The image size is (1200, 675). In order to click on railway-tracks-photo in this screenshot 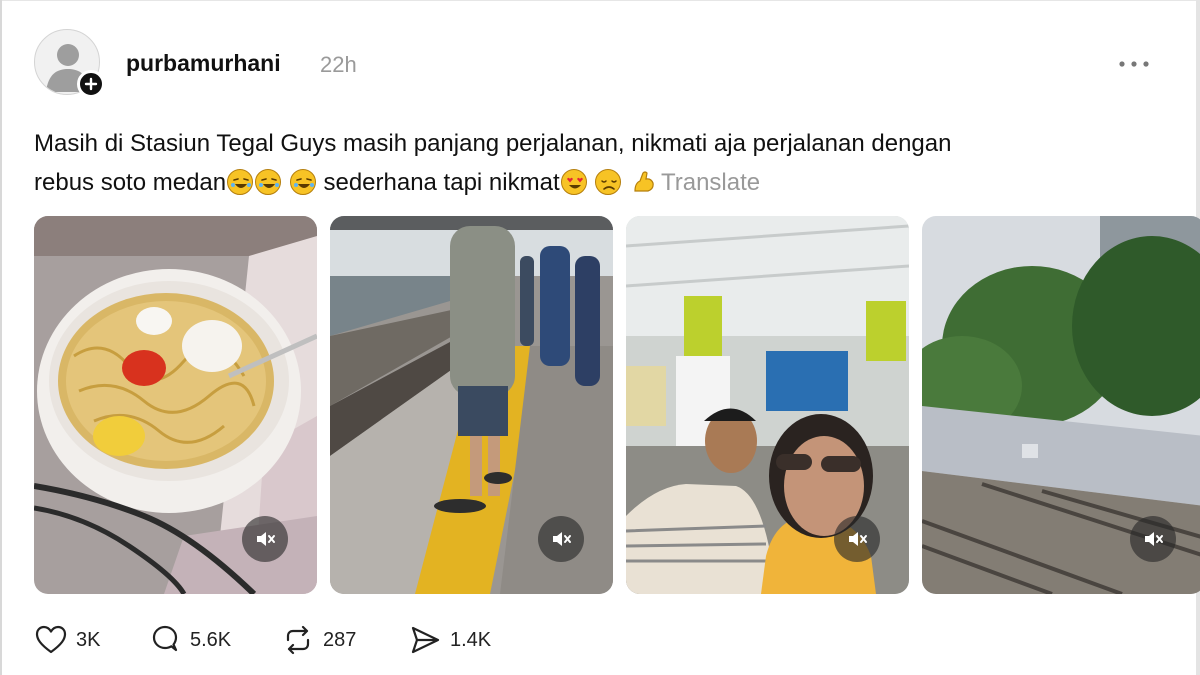, I will do `click(1061, 405)`.